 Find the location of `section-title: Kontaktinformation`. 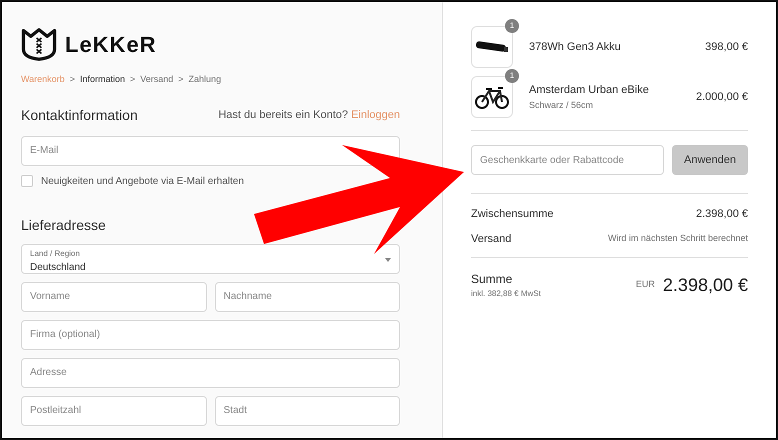

section-title: Kontaktinformation is located at coordinates (79, 115).